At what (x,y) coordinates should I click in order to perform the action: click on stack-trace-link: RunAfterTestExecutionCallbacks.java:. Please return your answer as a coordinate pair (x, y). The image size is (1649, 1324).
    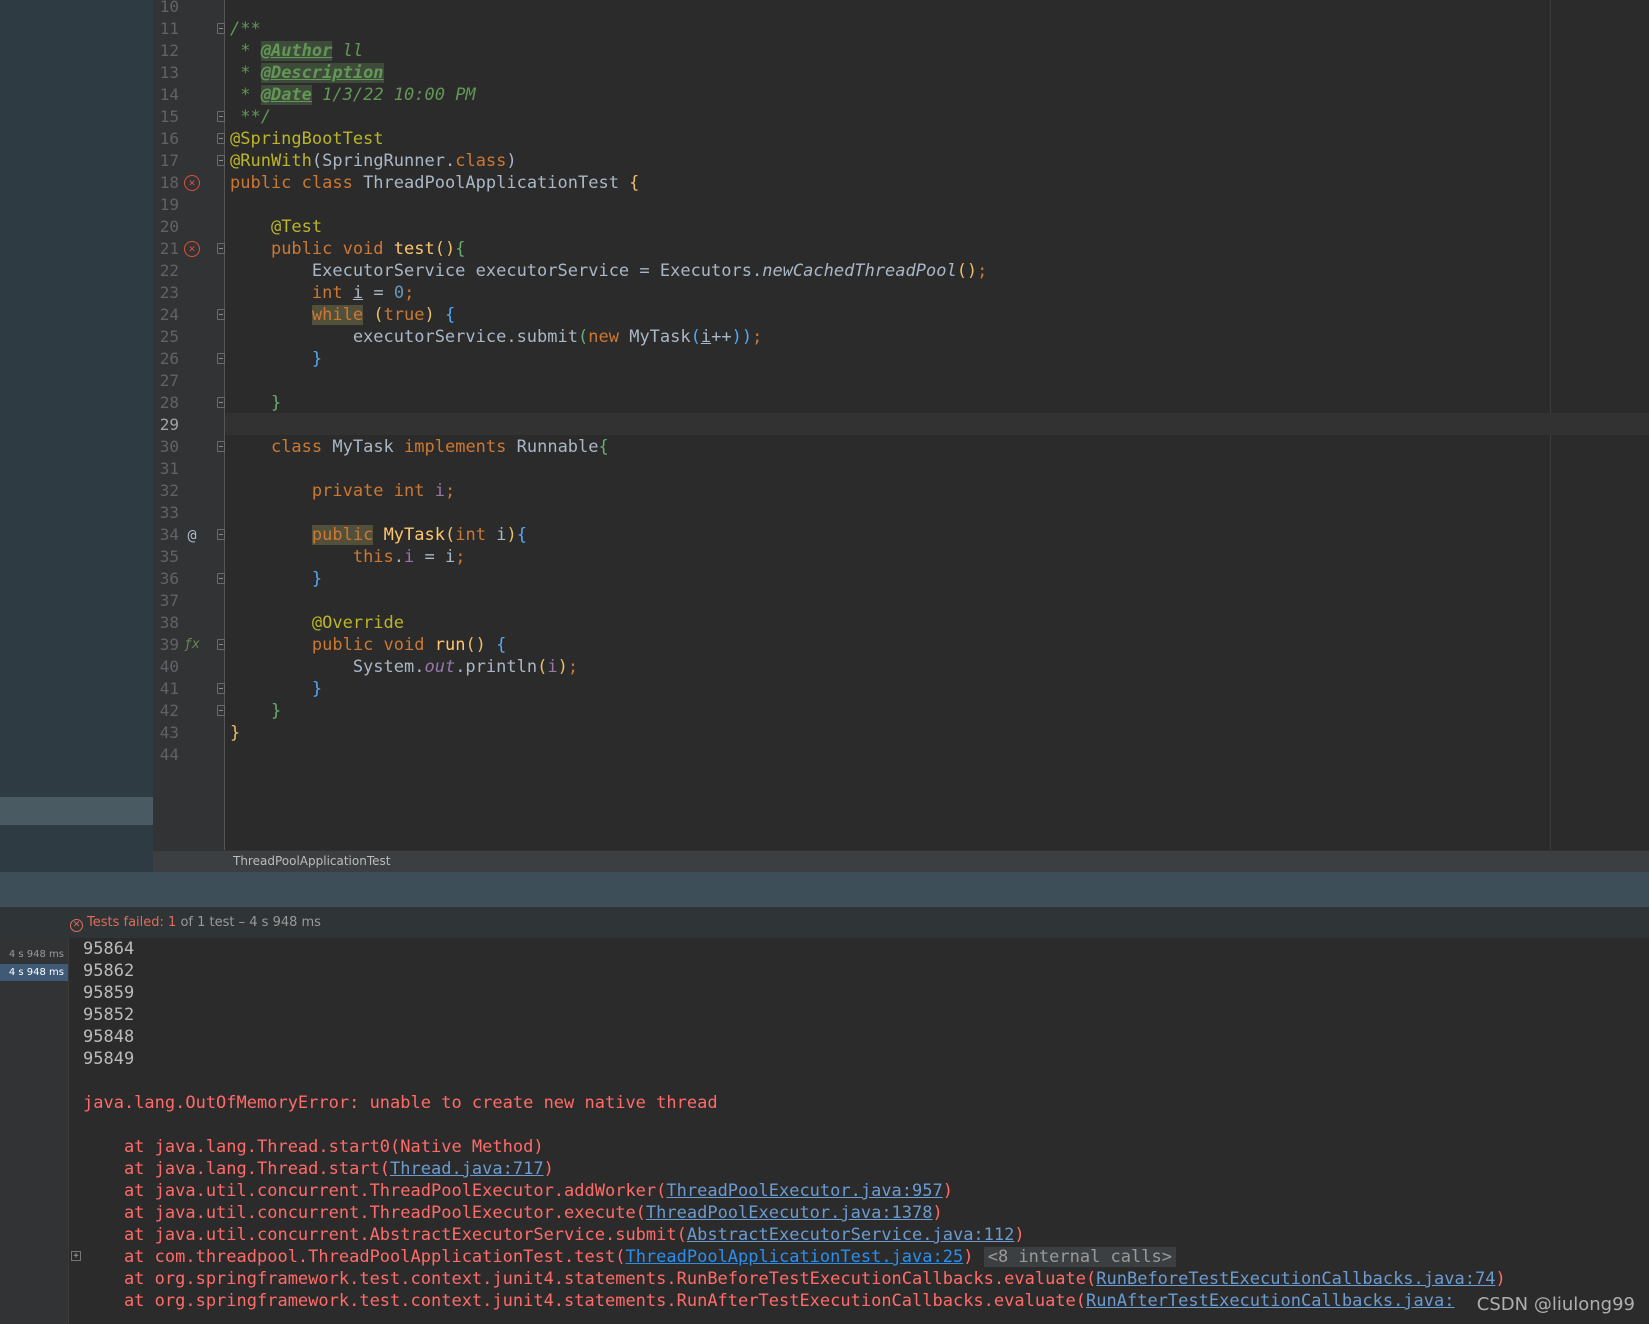
    Looking at the image, I should click on (1270, 1301).